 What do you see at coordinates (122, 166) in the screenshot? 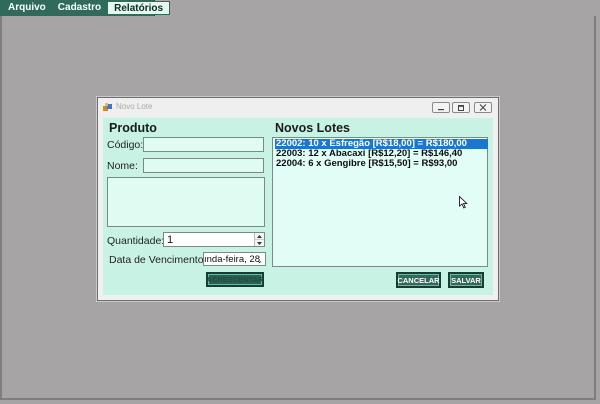
I see `nome-label: Nome:` at bounding box center [122, 166].